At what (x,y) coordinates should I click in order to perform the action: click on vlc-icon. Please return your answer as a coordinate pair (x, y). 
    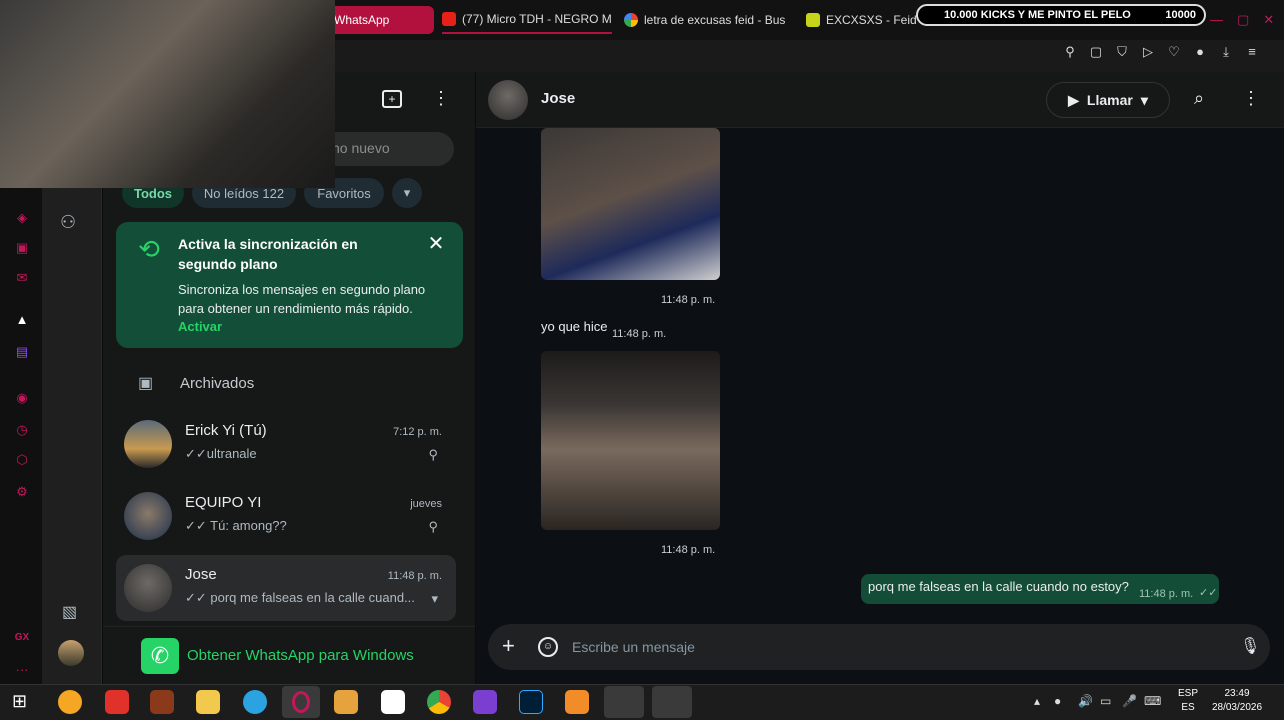
    Looking at the image, I should click on (577, 702).